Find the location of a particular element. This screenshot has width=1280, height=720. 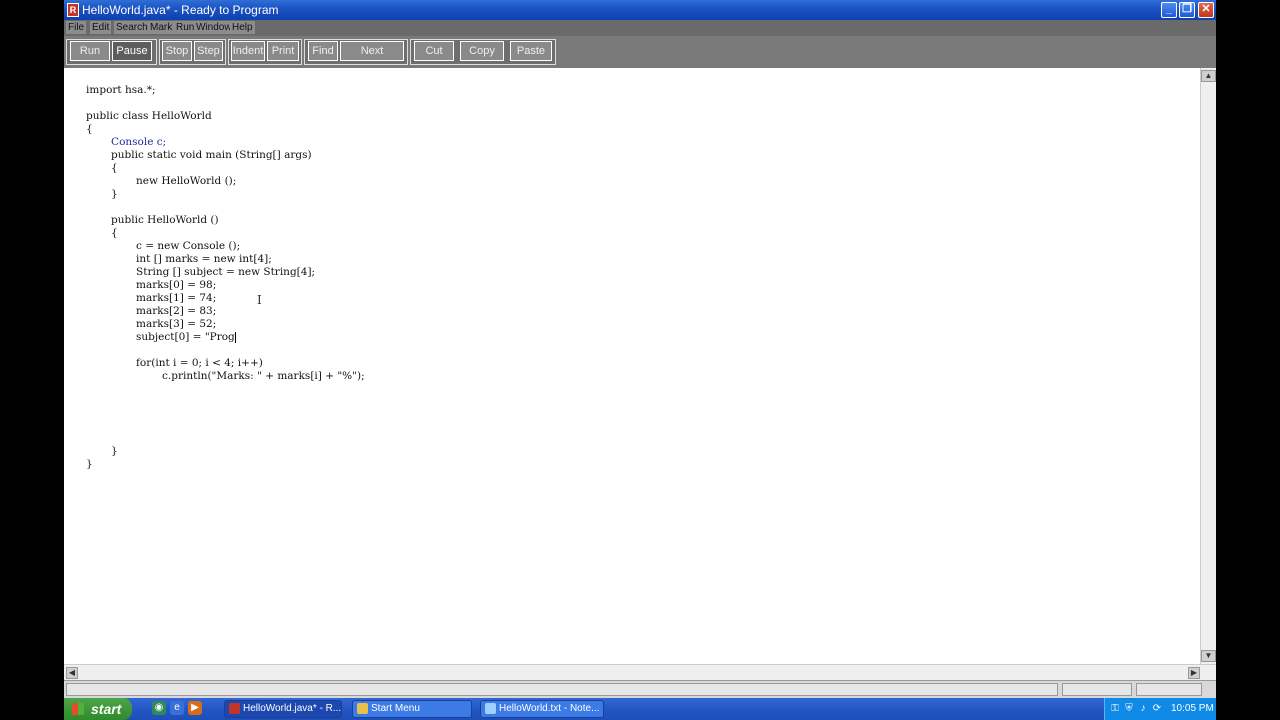

code-line: new HelloWorld (); is located at coordinates (186, 181).